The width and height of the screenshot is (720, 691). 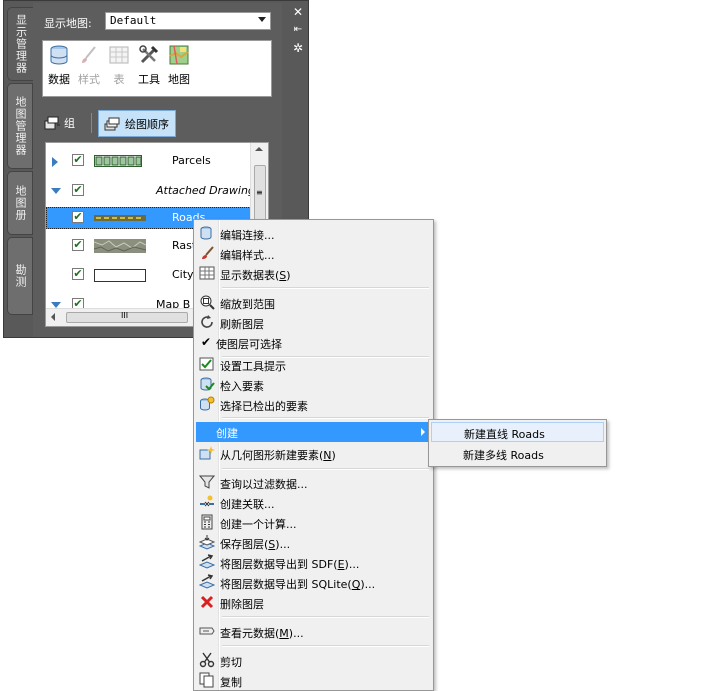 What do you see at coordinates (423, 432) in the screenshot?
I see `submenu-arrow-icon` at bounding box center [423, 432].